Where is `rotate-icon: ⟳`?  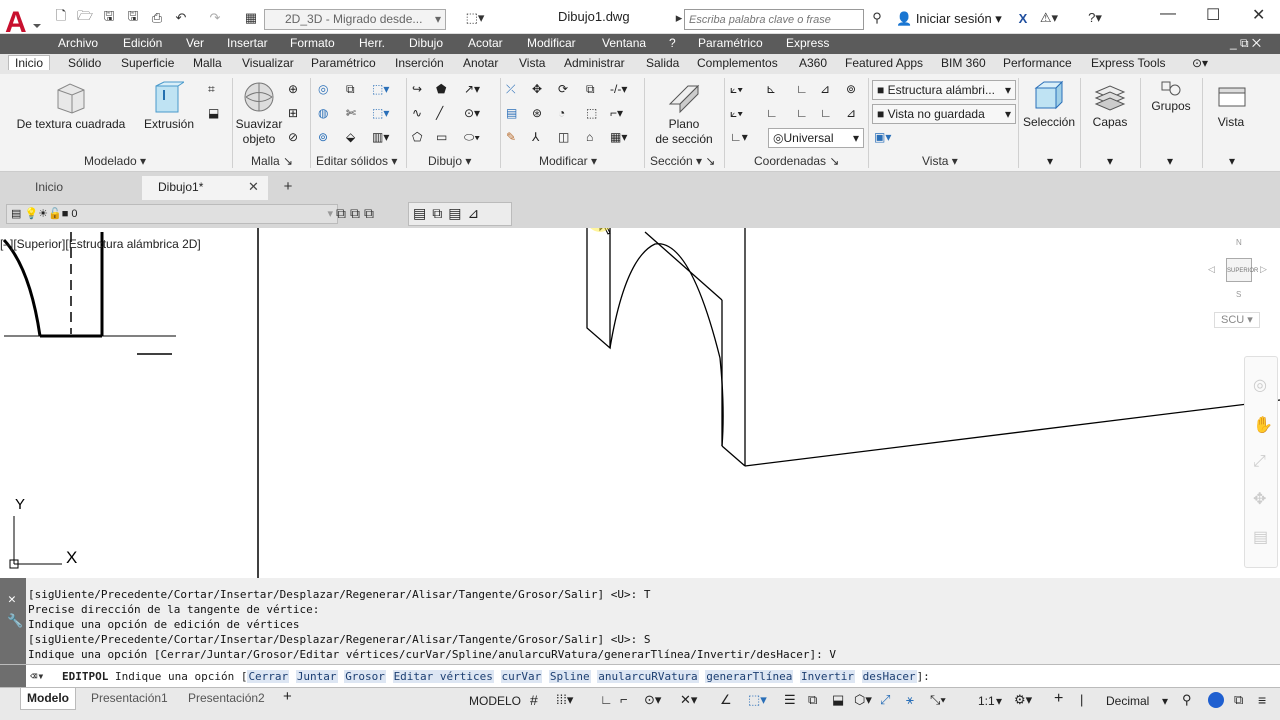
rotate-icon: ⟳ is located at coordinates (567, 90).